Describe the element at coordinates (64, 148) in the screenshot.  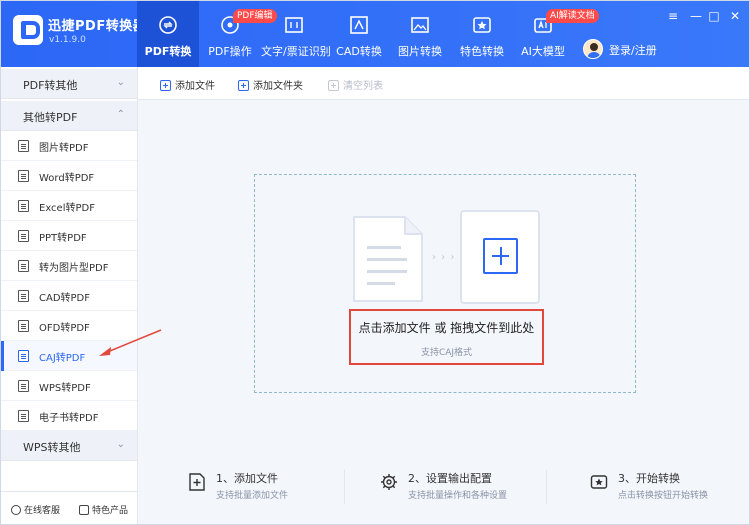
I see `item-label: 图片转PDF` at that location.